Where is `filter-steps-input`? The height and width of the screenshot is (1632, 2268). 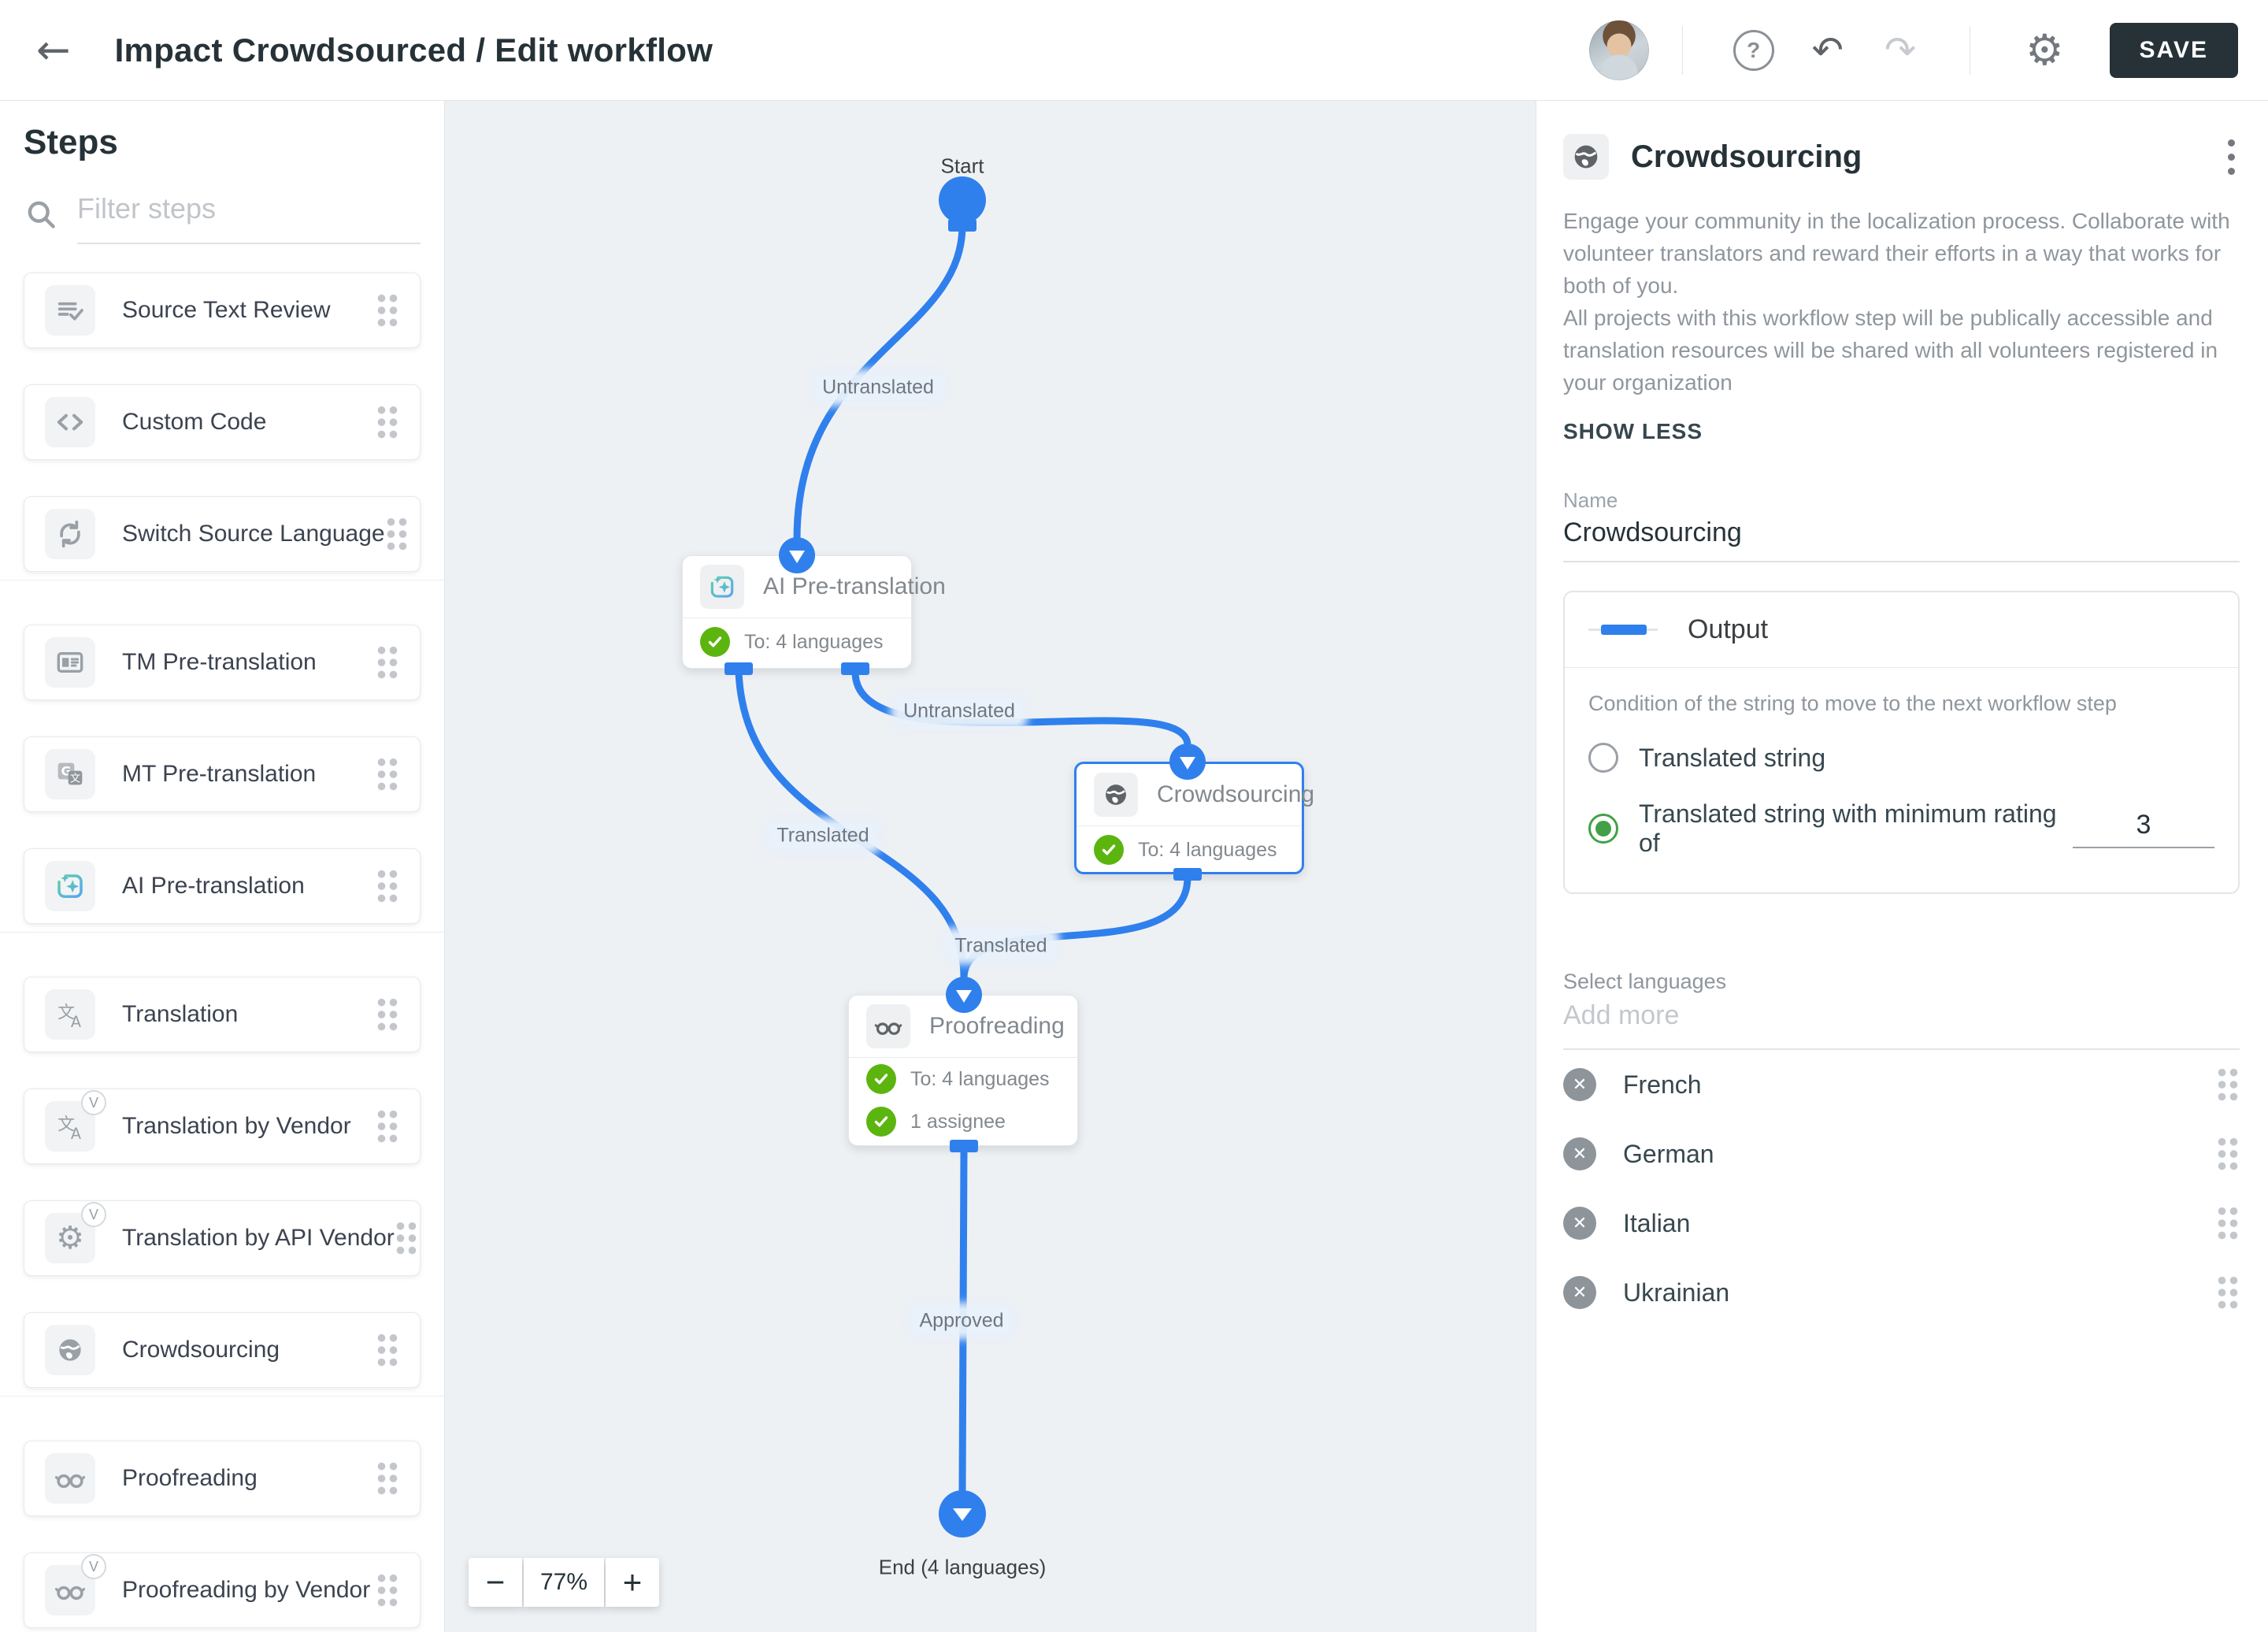 filter-steps-input is located at coordinates (249, 218).